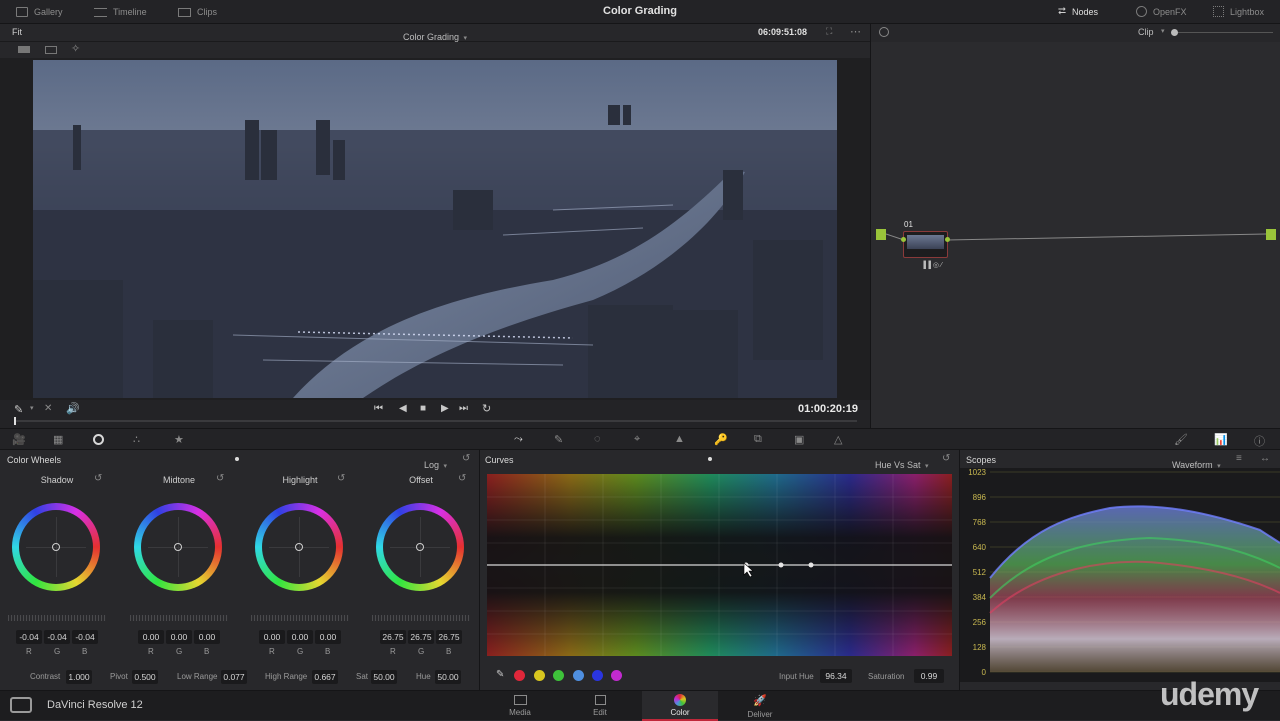  I want to click on audio-icon: 🔊, so click(73, 408).